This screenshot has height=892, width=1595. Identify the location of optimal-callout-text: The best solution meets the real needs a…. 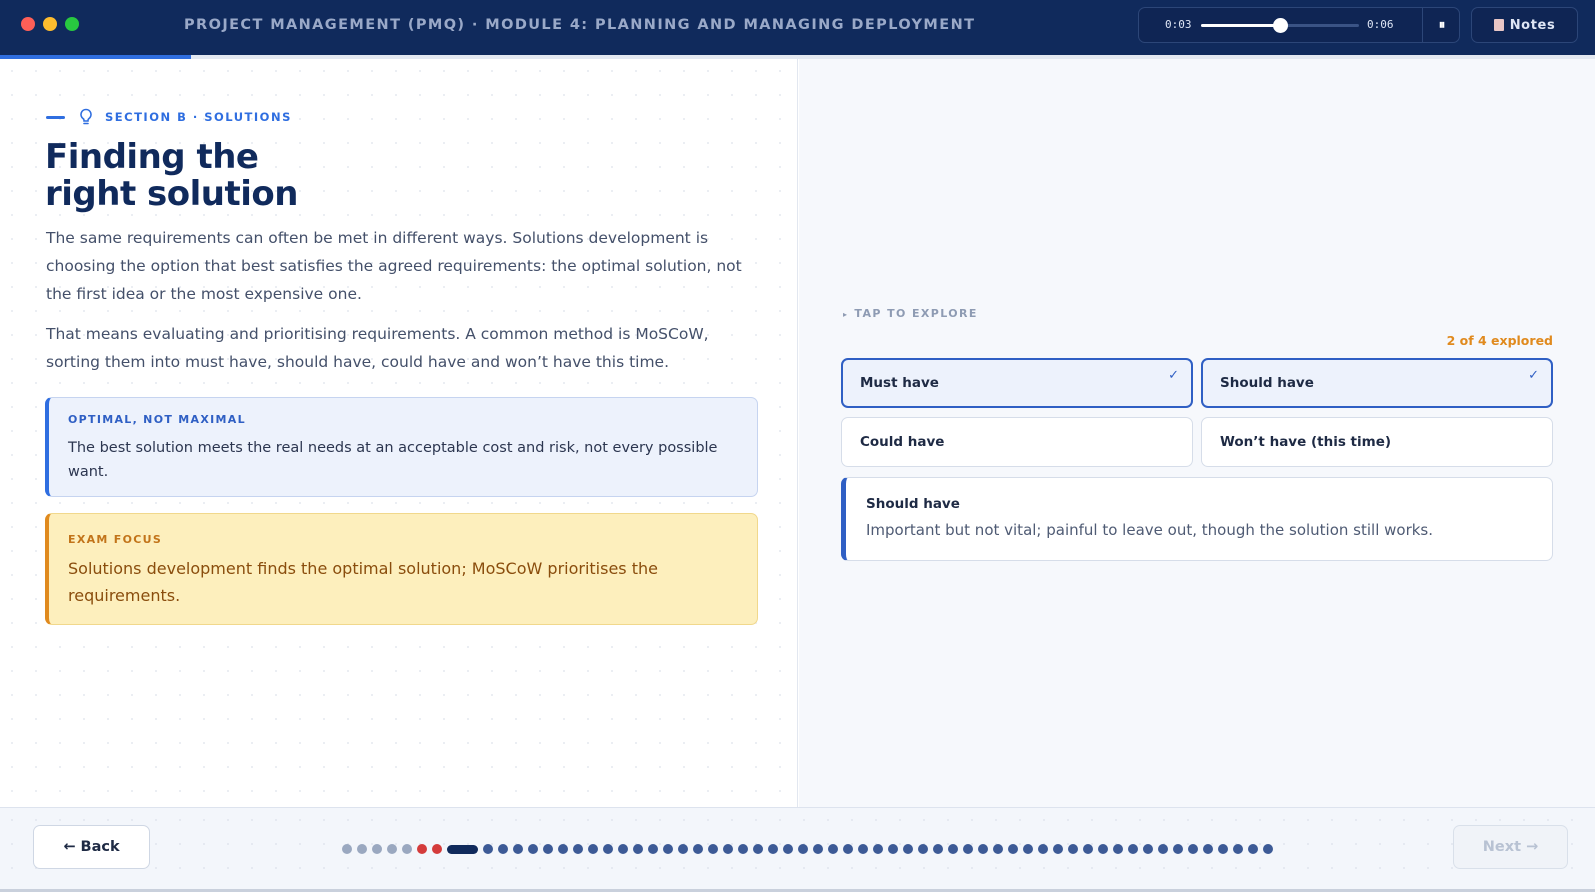
(393, 460).